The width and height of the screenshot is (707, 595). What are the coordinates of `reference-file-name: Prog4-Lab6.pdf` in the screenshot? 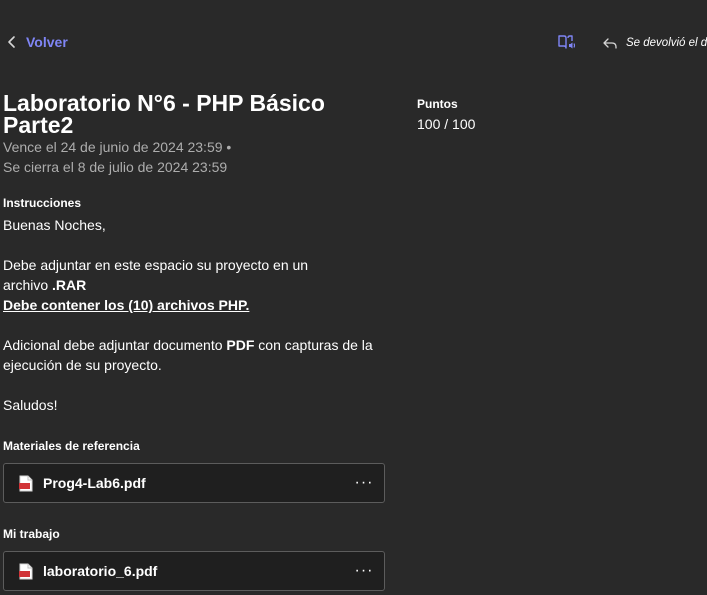 It's located at (94, 483).